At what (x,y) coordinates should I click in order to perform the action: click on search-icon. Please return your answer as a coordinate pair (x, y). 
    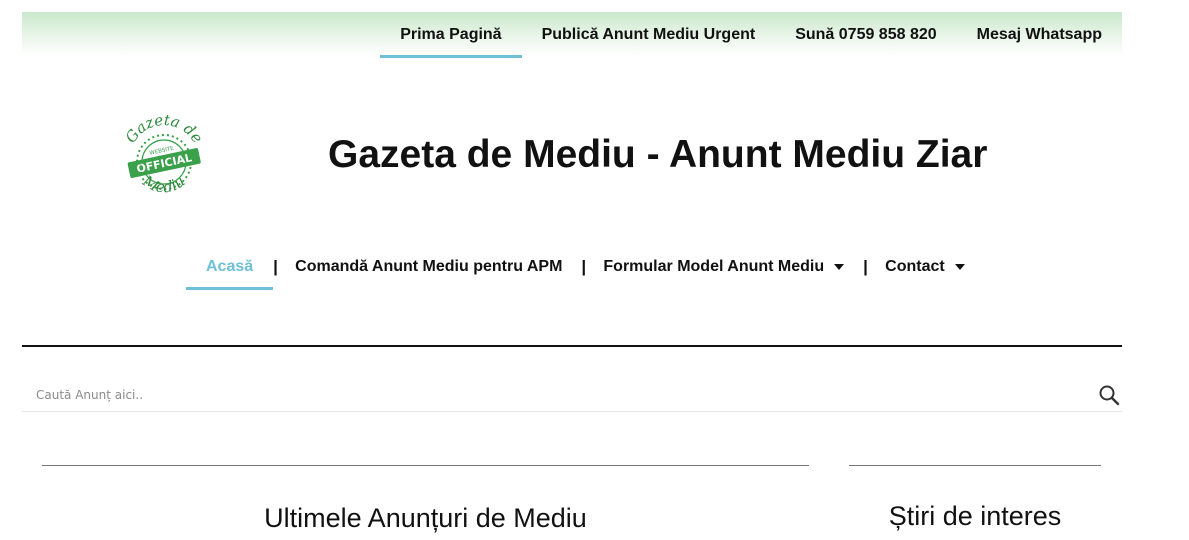
    Looking at the image, I should click on (1109, 395).